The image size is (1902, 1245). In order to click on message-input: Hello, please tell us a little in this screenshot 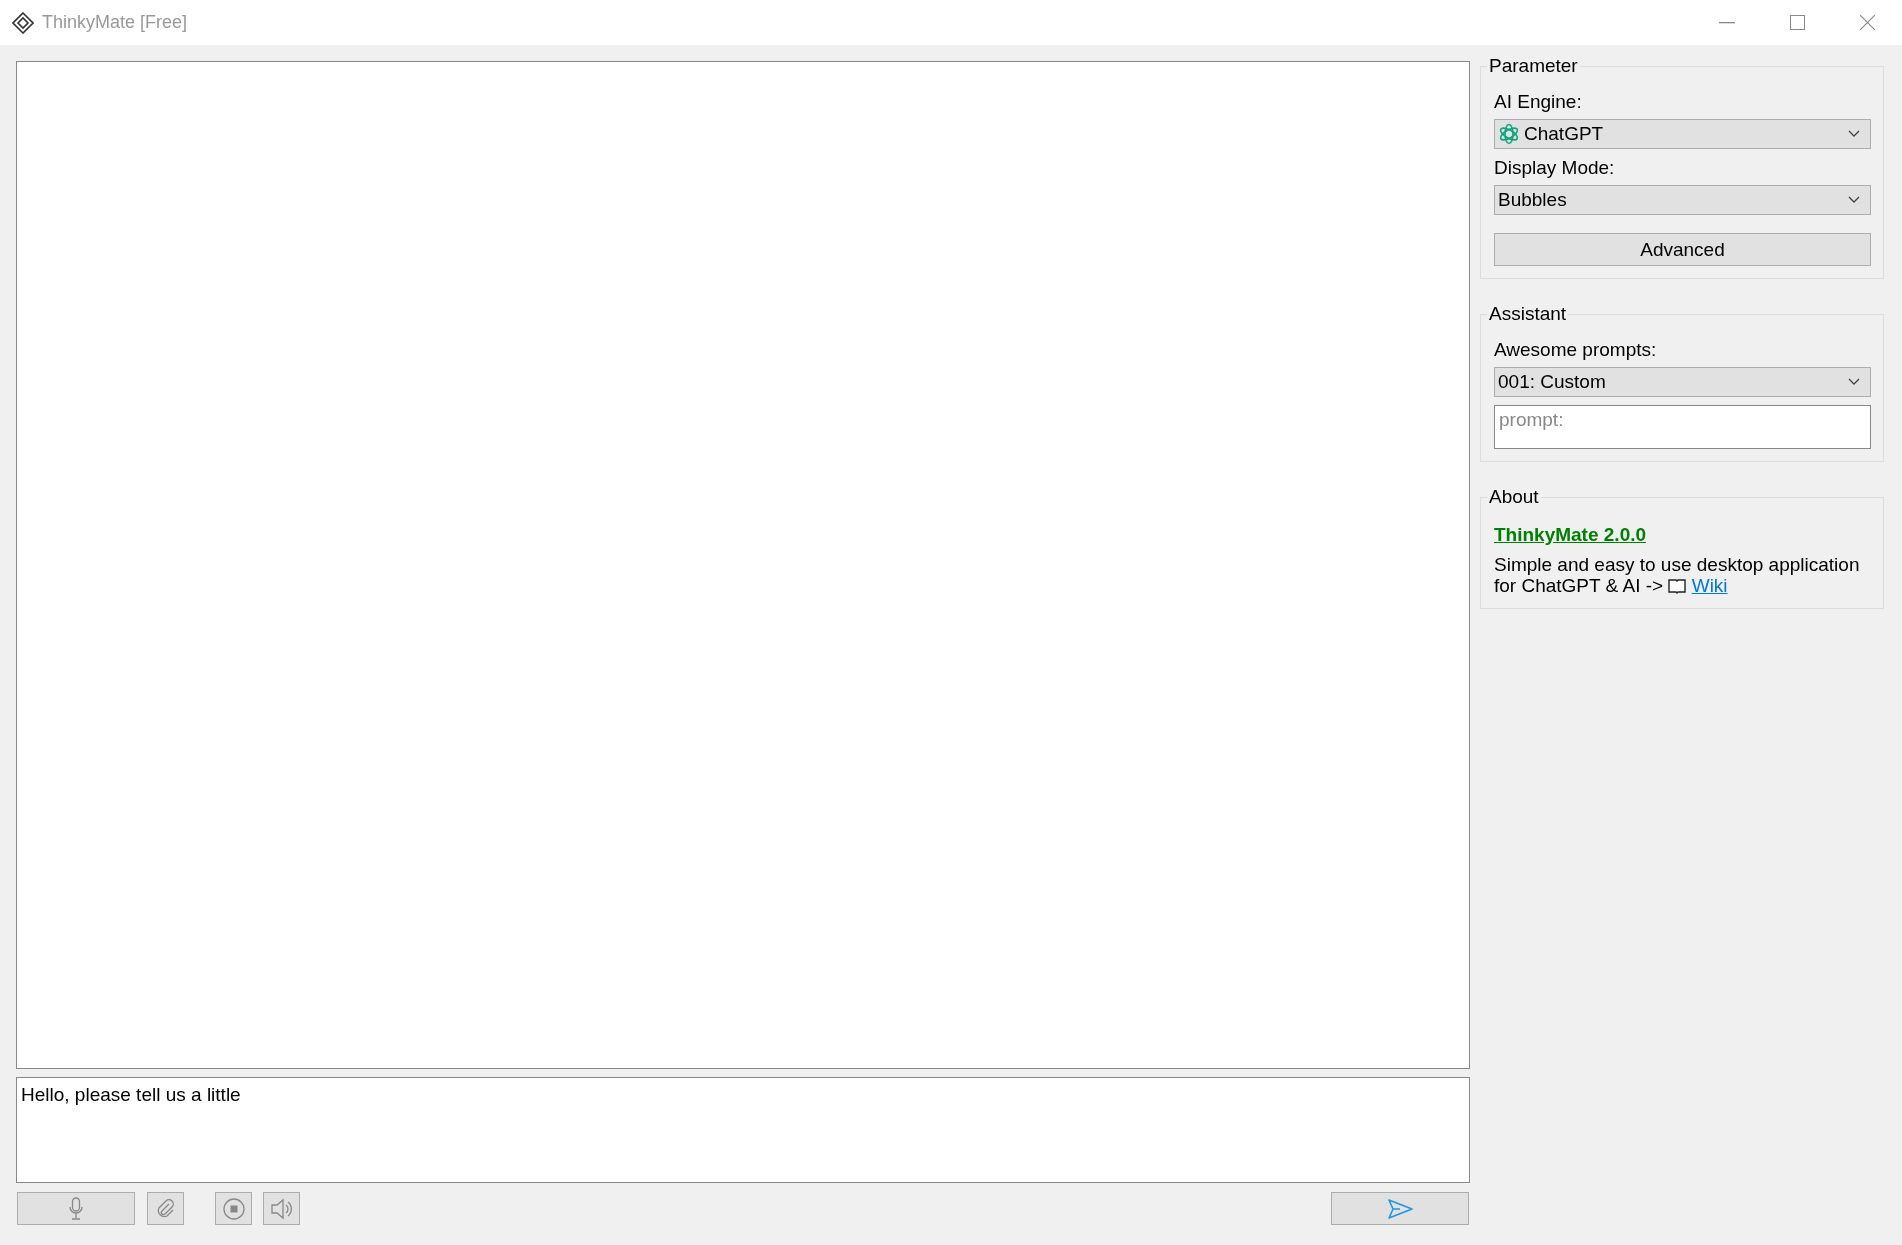, I will do `click(743, 1130)`.